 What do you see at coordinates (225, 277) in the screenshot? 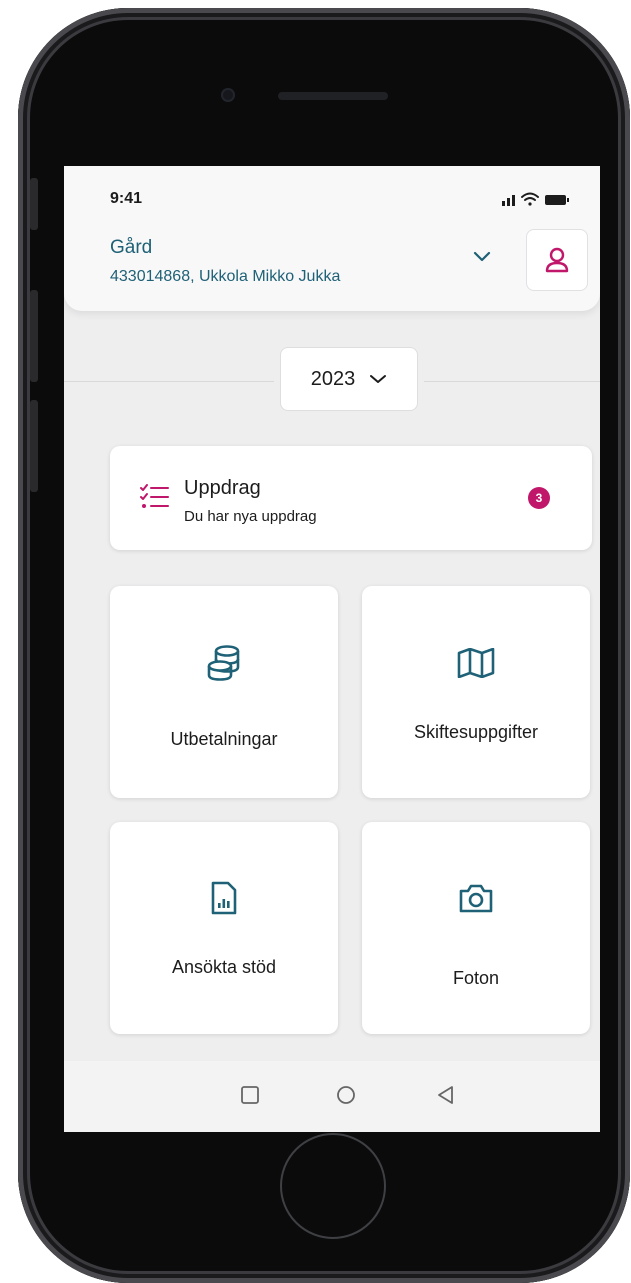
I see `farm-selector-value: 433014868, Ukkola Mikko Jukka` at bounding box center [225, 277].